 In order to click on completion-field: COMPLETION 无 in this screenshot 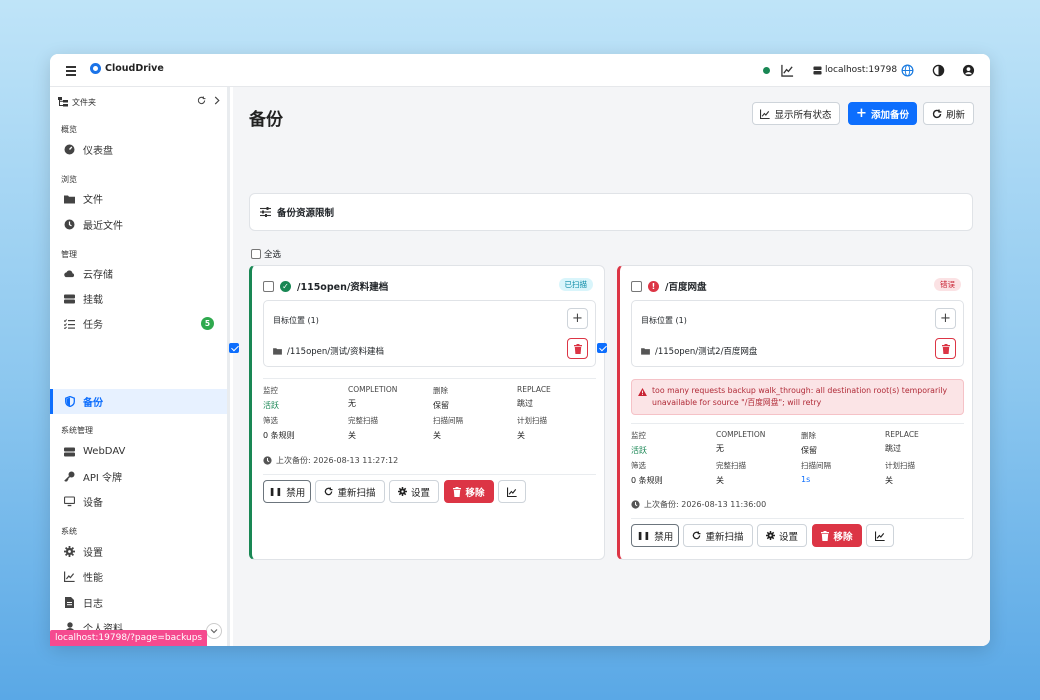, I will do `click(390, 397)`.